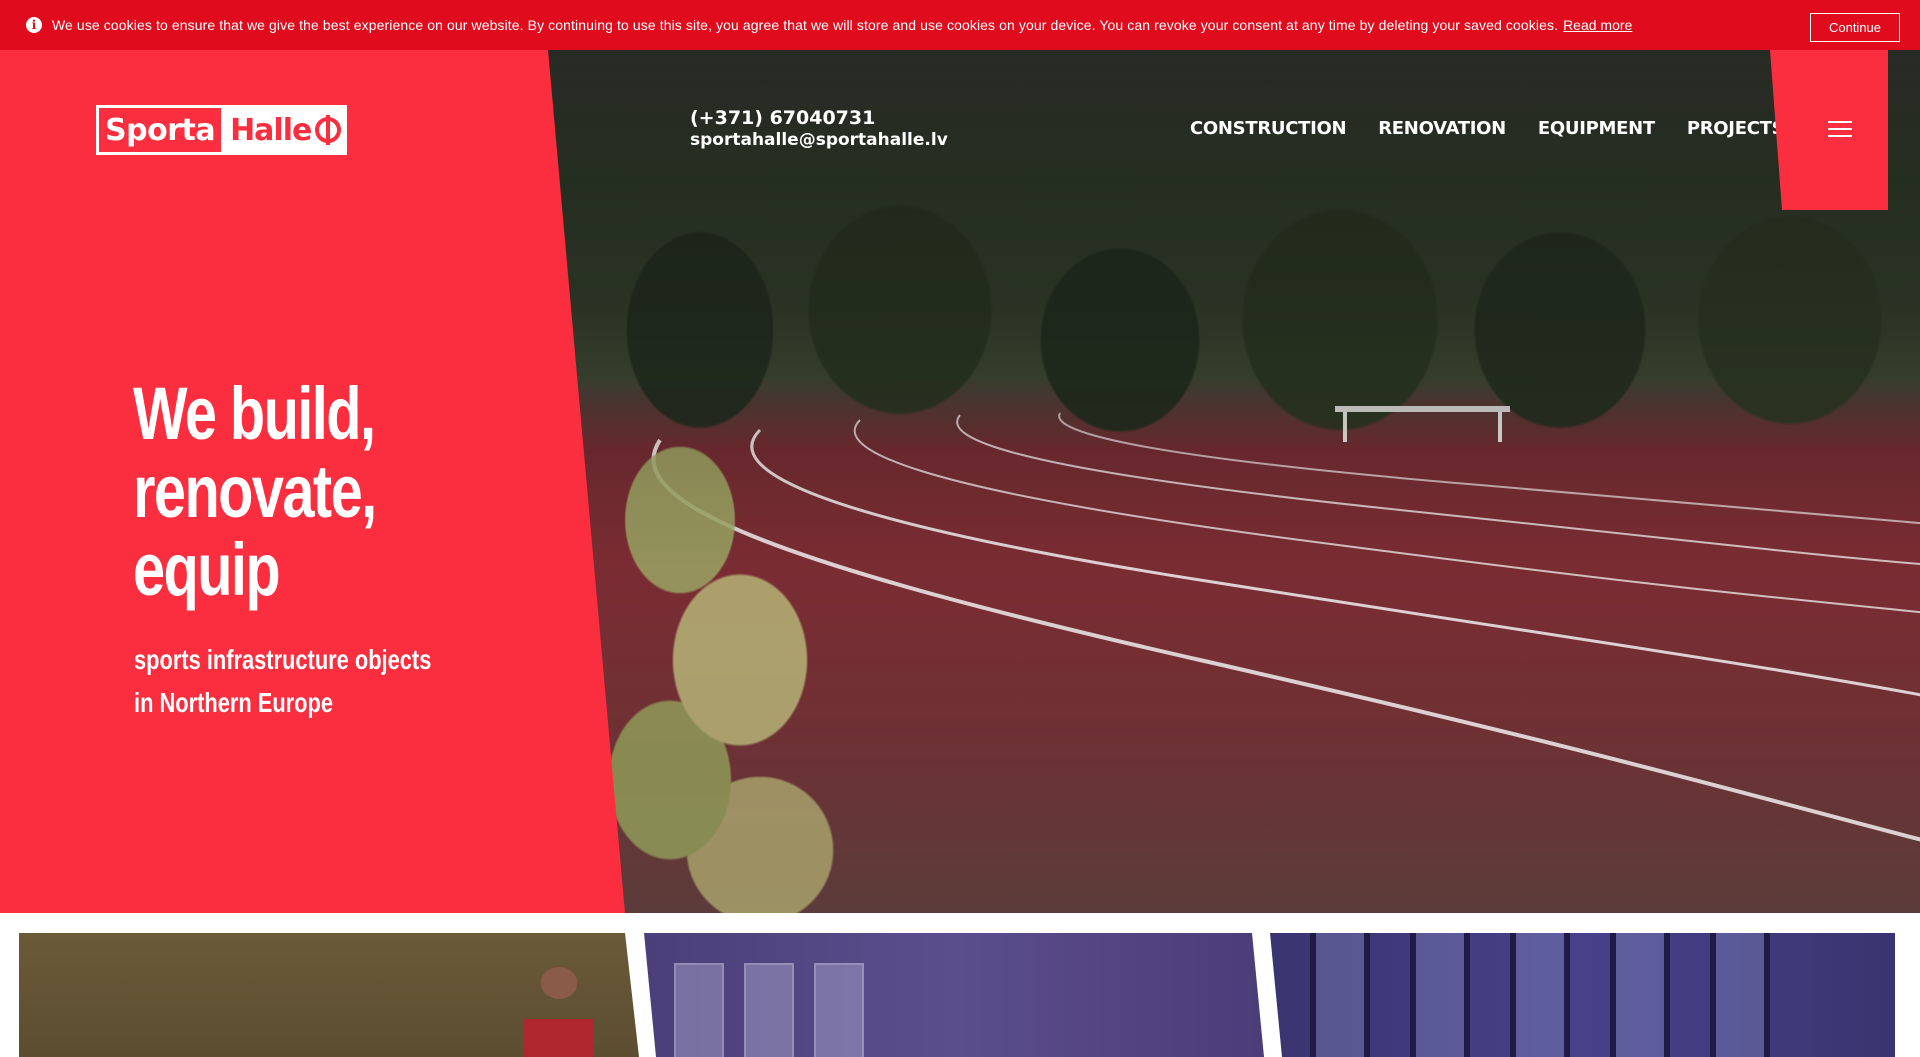 This screenshot has width=1920, height=1057. I want to click on contact-phone: (+371) 67040731, so click(819, 118).